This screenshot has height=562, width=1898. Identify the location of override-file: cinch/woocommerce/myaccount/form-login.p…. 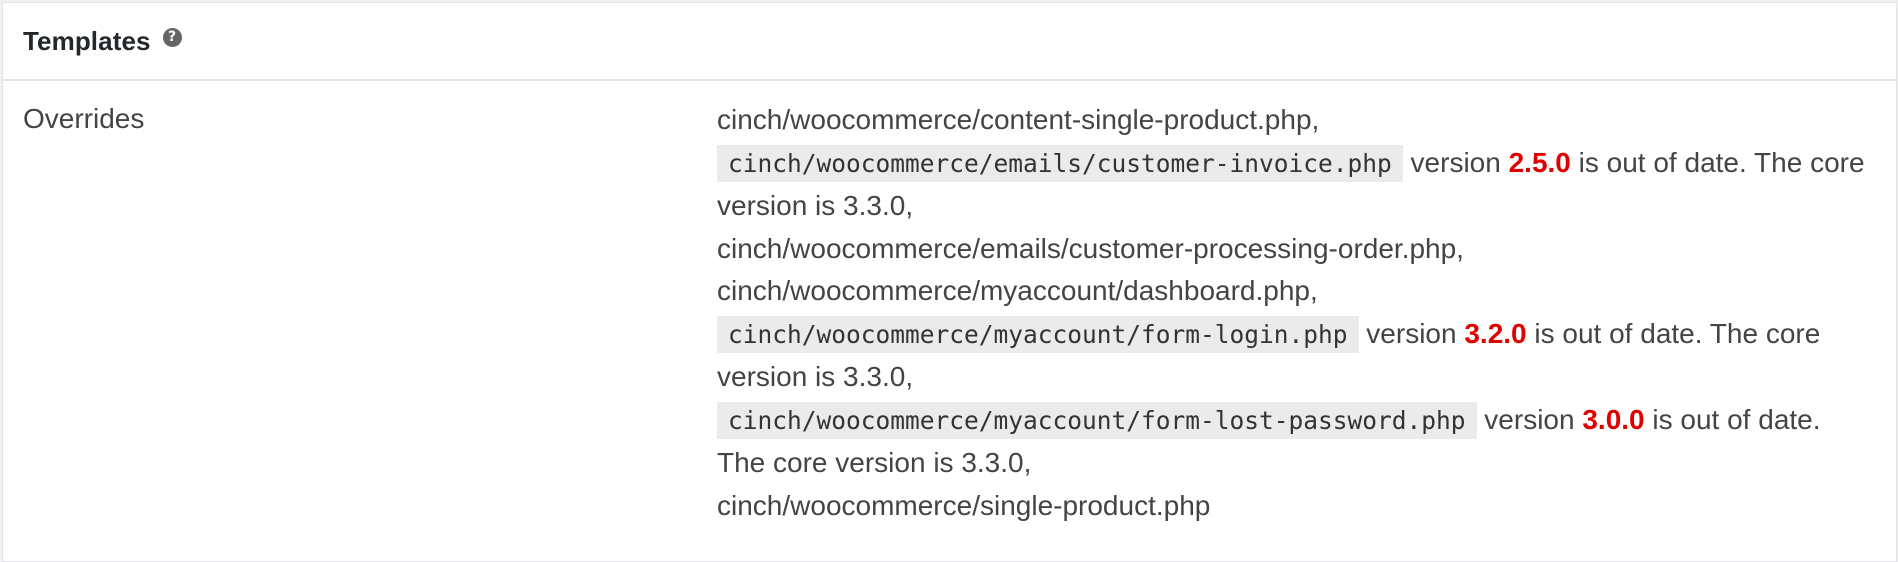
(1038, 334).